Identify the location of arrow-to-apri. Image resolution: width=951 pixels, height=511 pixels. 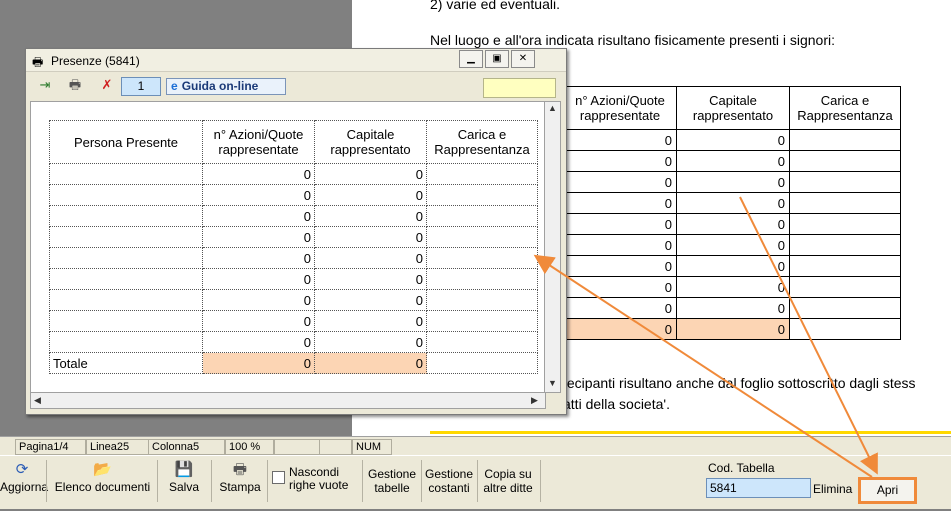
(808, 335).